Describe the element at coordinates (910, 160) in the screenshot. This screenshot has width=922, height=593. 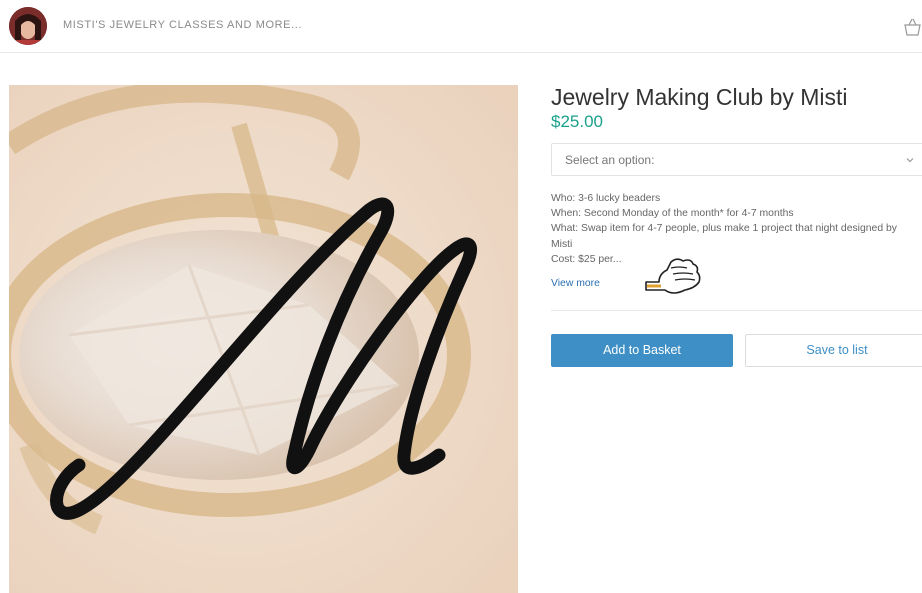
I see `chevron-down-icon` at that location.